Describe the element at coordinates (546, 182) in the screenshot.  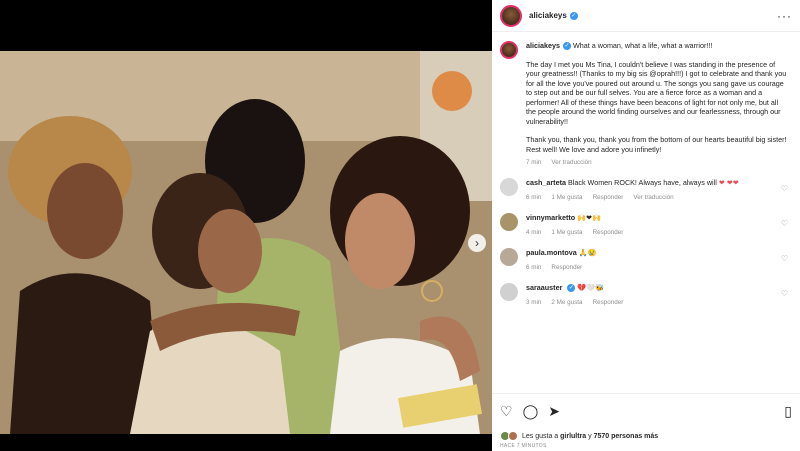
I see `commenter-username: cash_arteta` at that location.